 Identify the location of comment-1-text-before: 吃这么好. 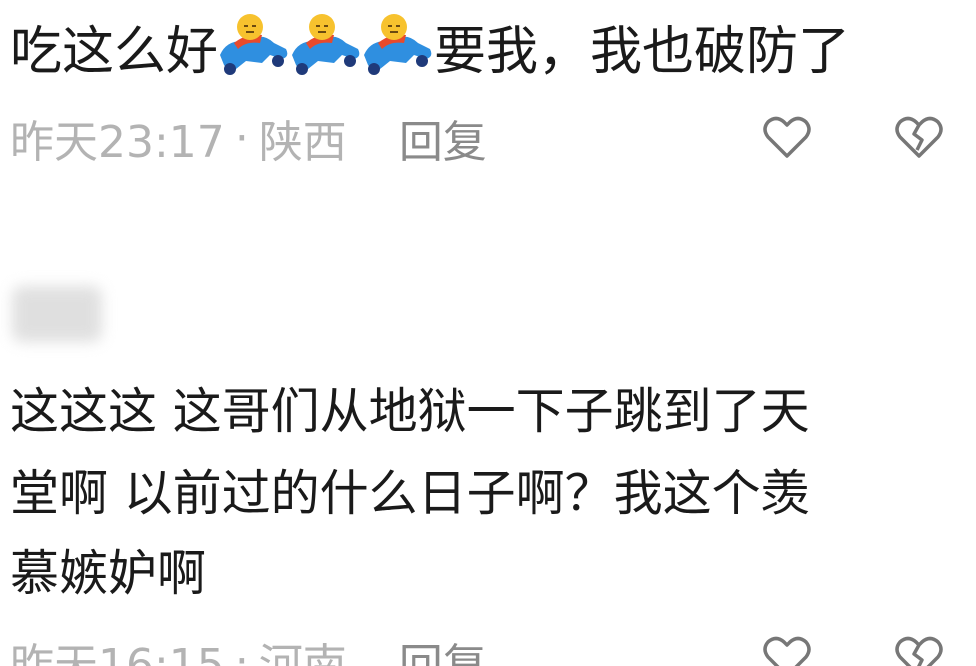
(114, 51).